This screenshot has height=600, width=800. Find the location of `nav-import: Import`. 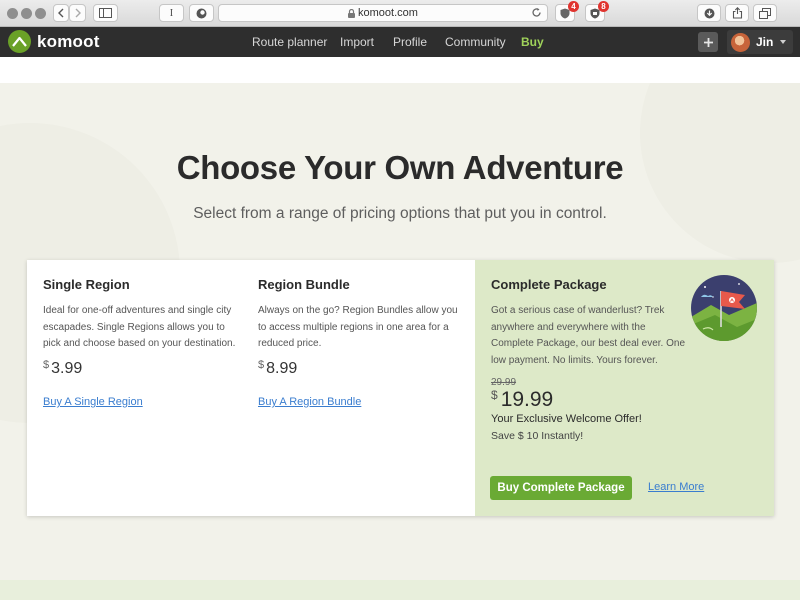

nav-import: Import is located at coordinates (357, 42).